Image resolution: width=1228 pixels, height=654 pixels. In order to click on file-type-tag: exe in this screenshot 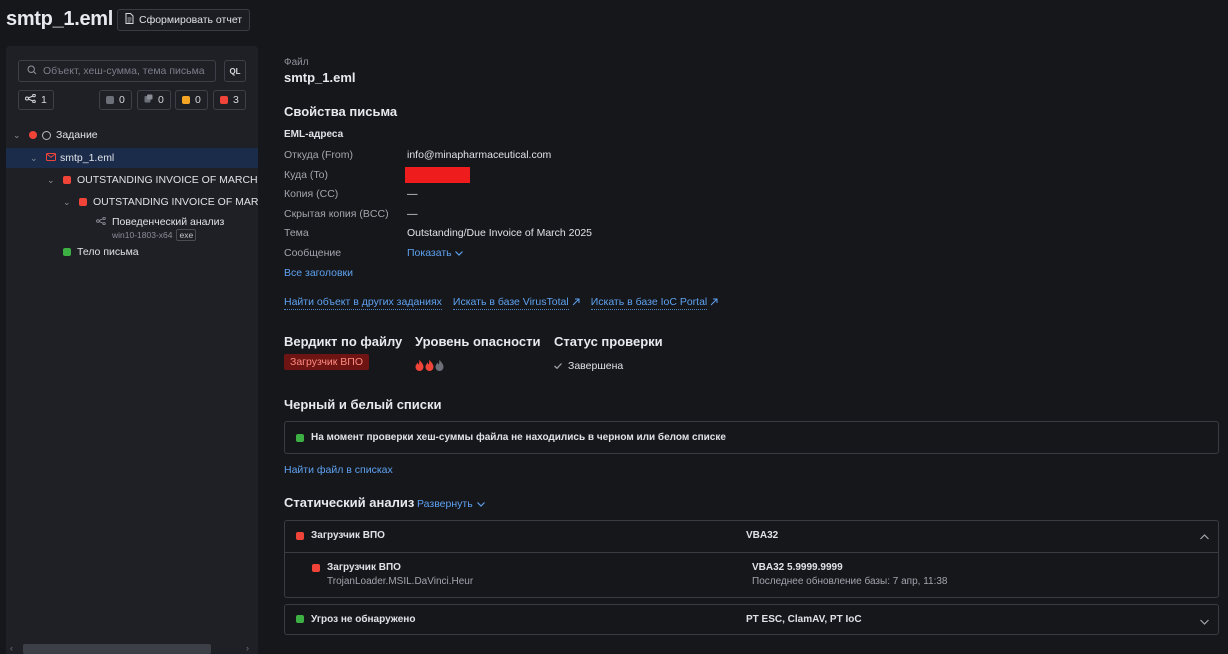, I will do `click(186, 235)`.